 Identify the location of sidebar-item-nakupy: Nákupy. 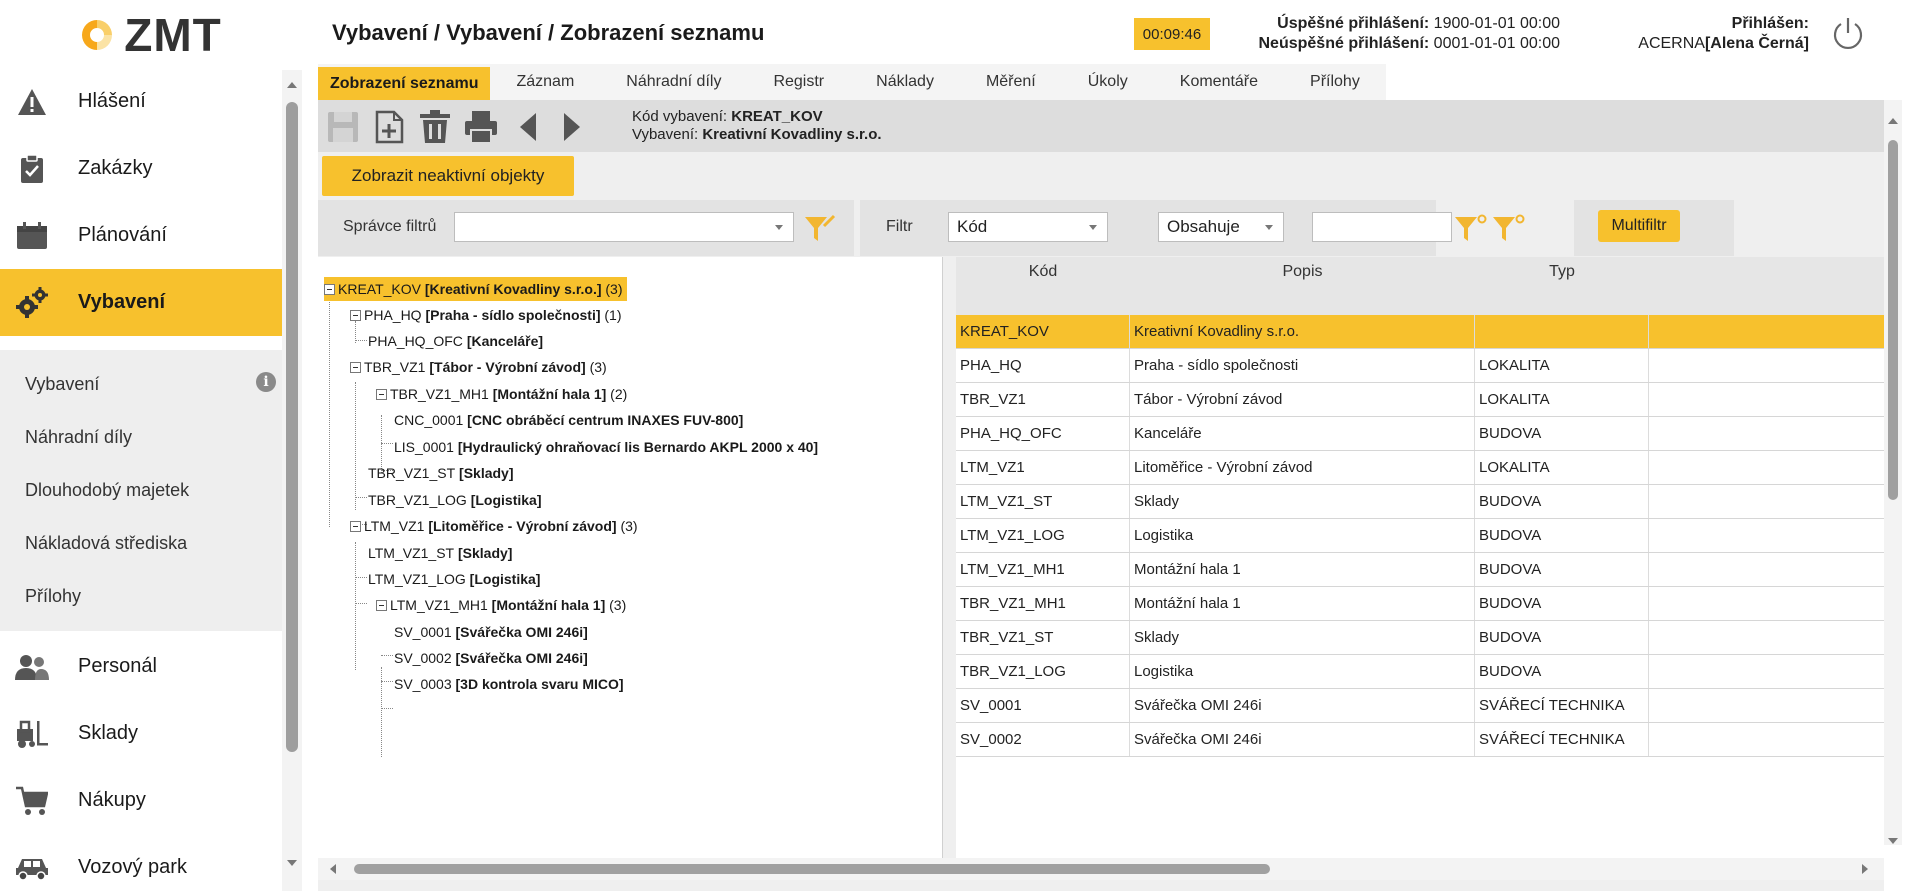
(141, 800).